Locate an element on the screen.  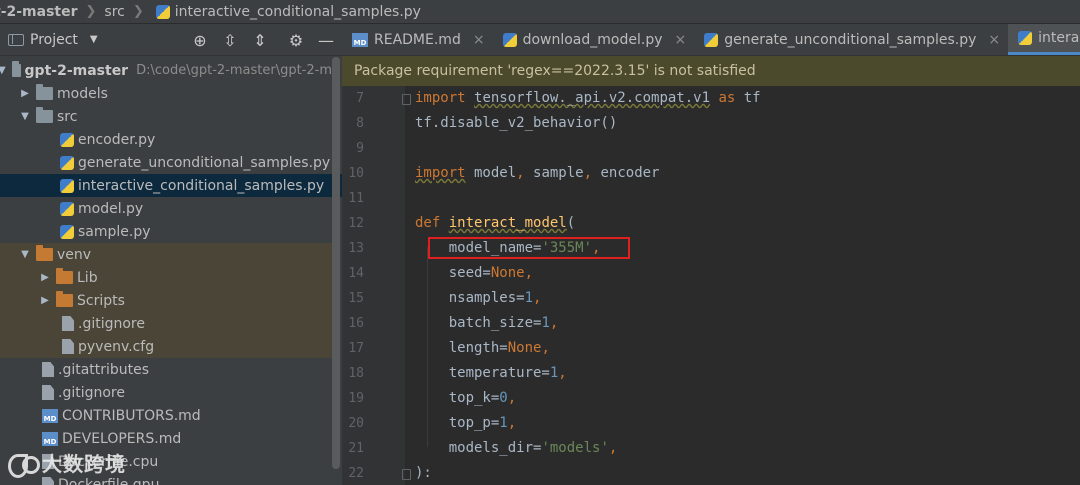
locate-file-icon: ⊕ is located at coordinates (200, 40).